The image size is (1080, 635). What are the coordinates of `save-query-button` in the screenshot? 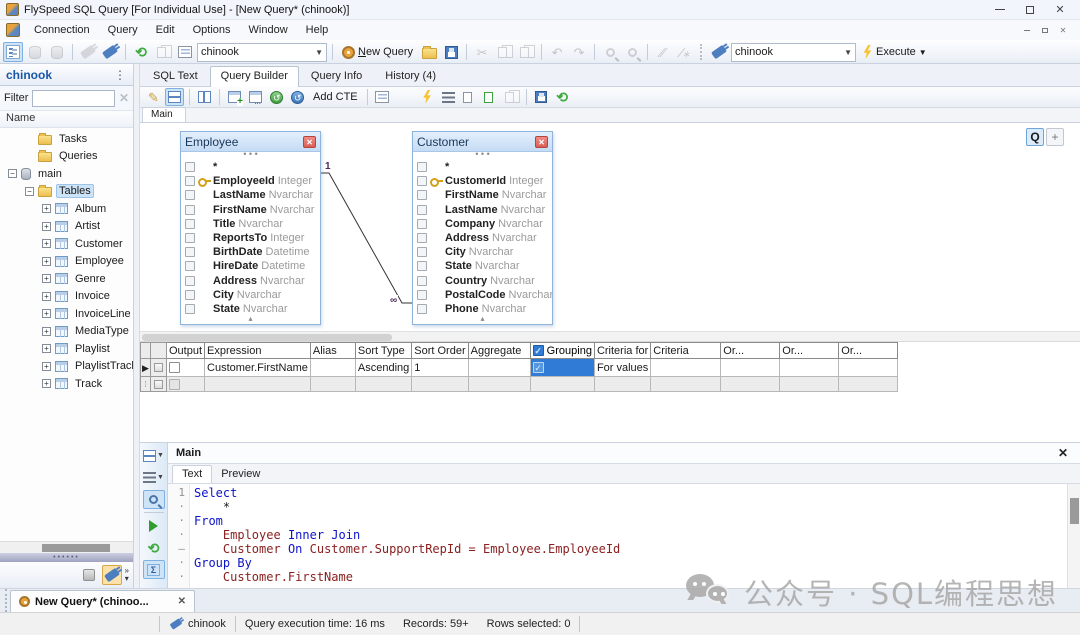 It's located at (451, 52).